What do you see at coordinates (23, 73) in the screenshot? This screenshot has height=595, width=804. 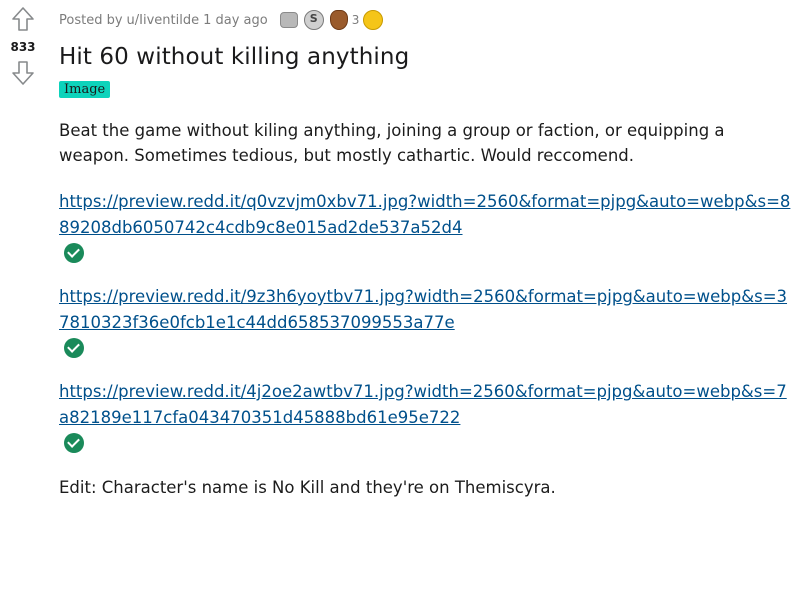 I see `downvote-icon` at bounding box center [23, 73].